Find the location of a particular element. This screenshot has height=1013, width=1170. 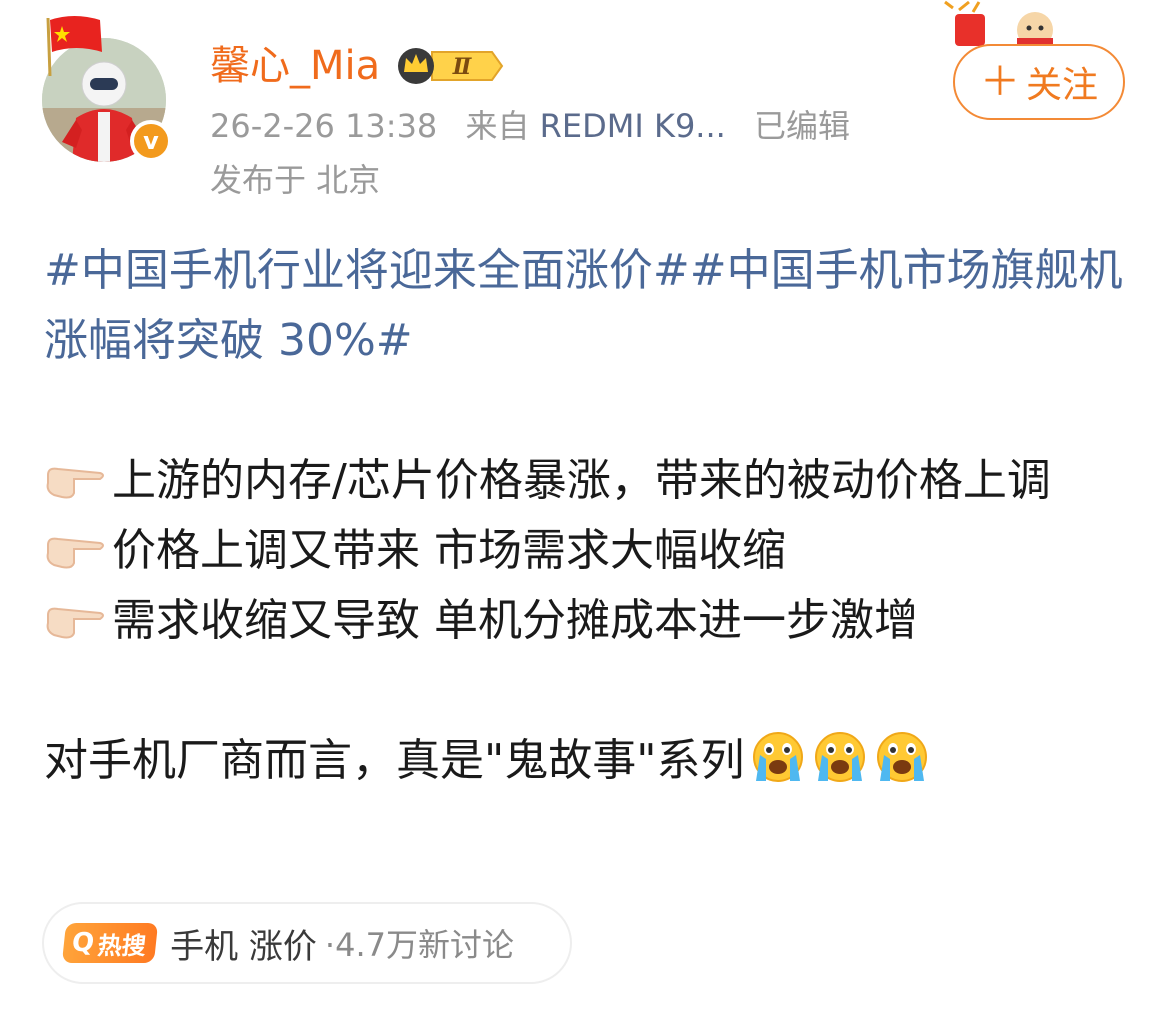

post-meta: 26-2-26 13:38 来自 REDMI K9... 已编辑 is located at coordinates (530, 126).